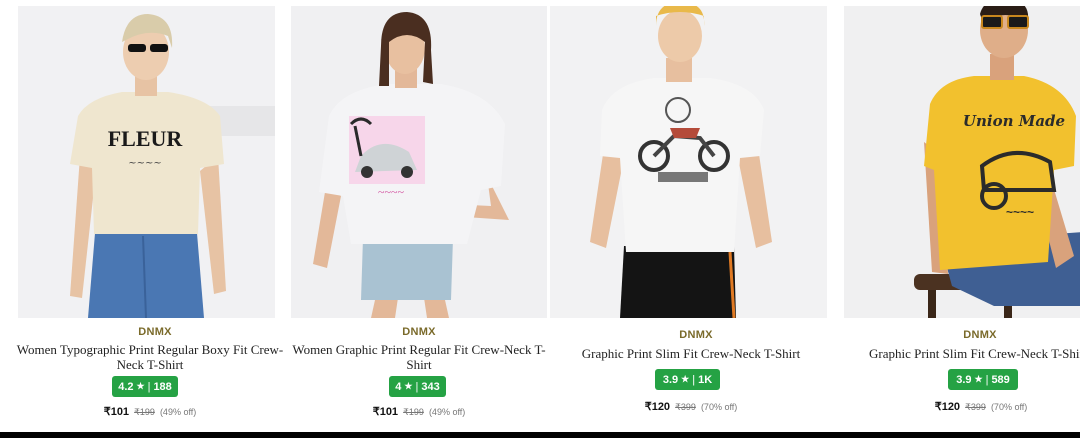 The width and height of the screenshot is (1080, 438). I want to click on rating-badge: 3.9 ★ | 1K, so click(687, 379).